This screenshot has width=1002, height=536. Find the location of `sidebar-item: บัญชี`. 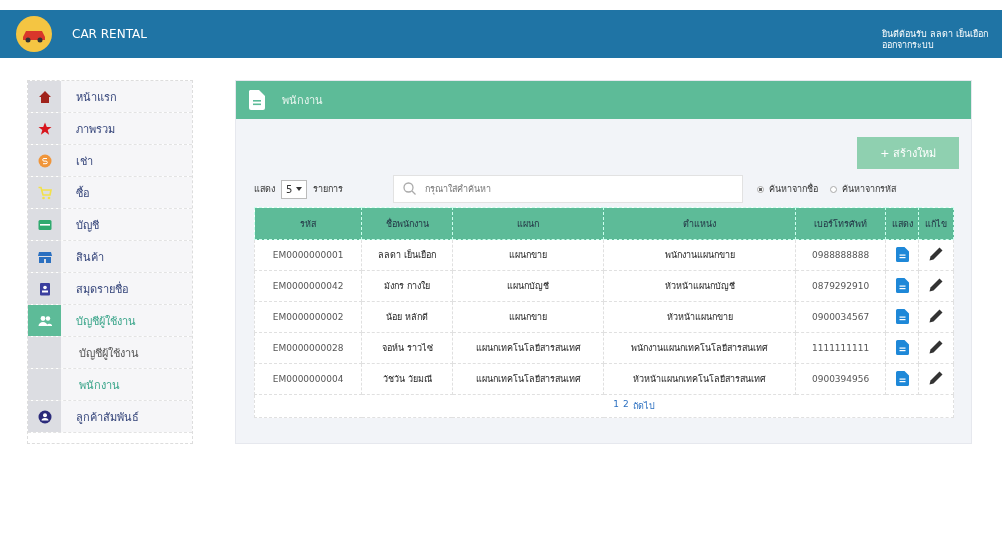

sidebar-item: บัญชี is located at coordinates (126, 224).